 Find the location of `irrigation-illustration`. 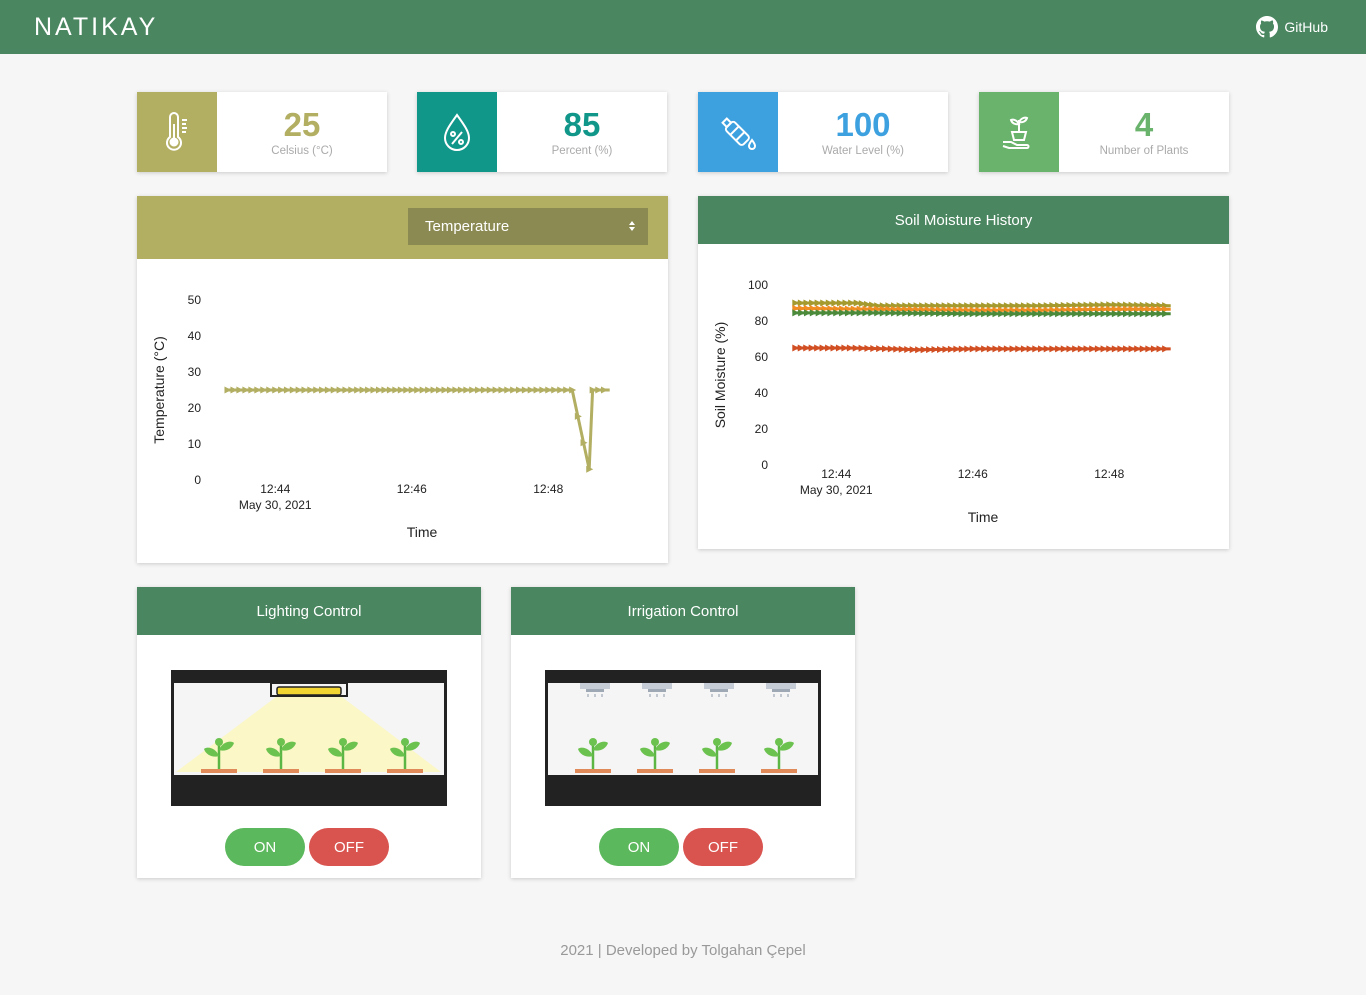

irrigation-illustration is located at coordinates (683, 738).